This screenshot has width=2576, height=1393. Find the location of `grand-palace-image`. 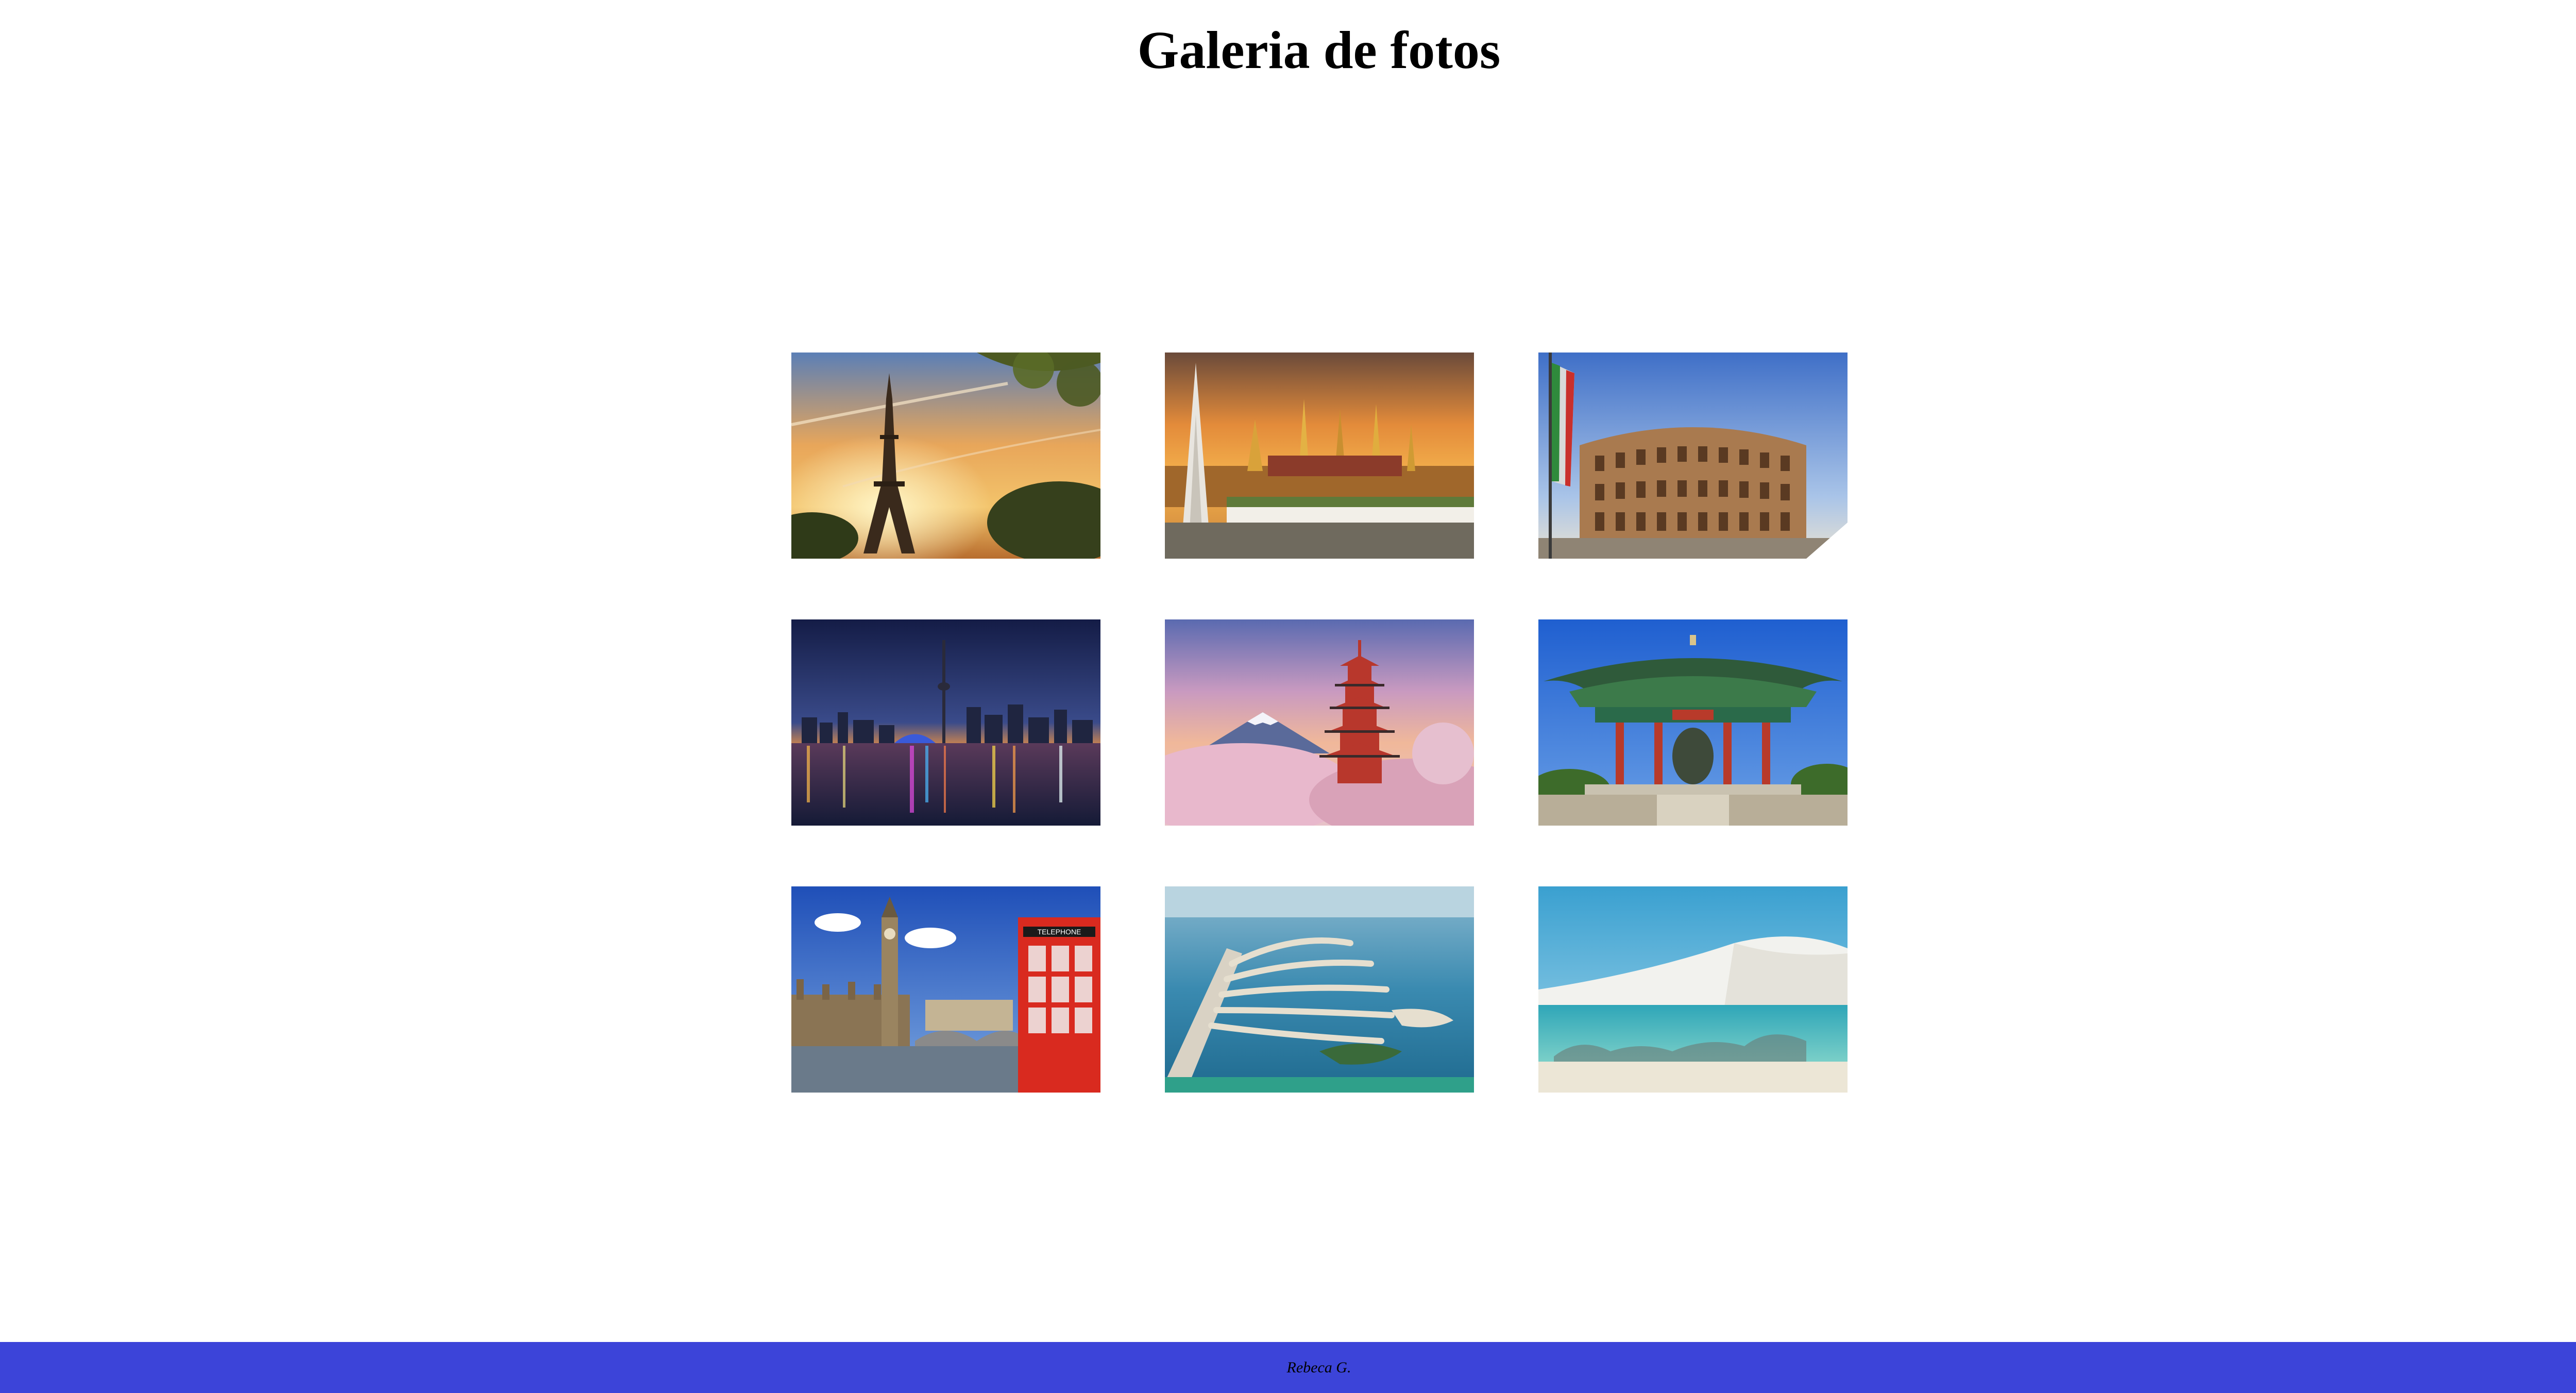

grand-palace-image is located at coordinates (1319, 456).